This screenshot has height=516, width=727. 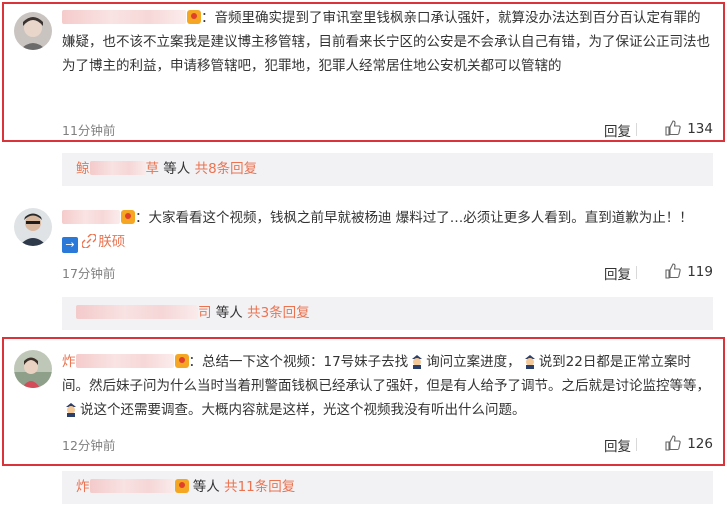 I want to click on timestamp: 12分钟前, so click(x=89, y=445).